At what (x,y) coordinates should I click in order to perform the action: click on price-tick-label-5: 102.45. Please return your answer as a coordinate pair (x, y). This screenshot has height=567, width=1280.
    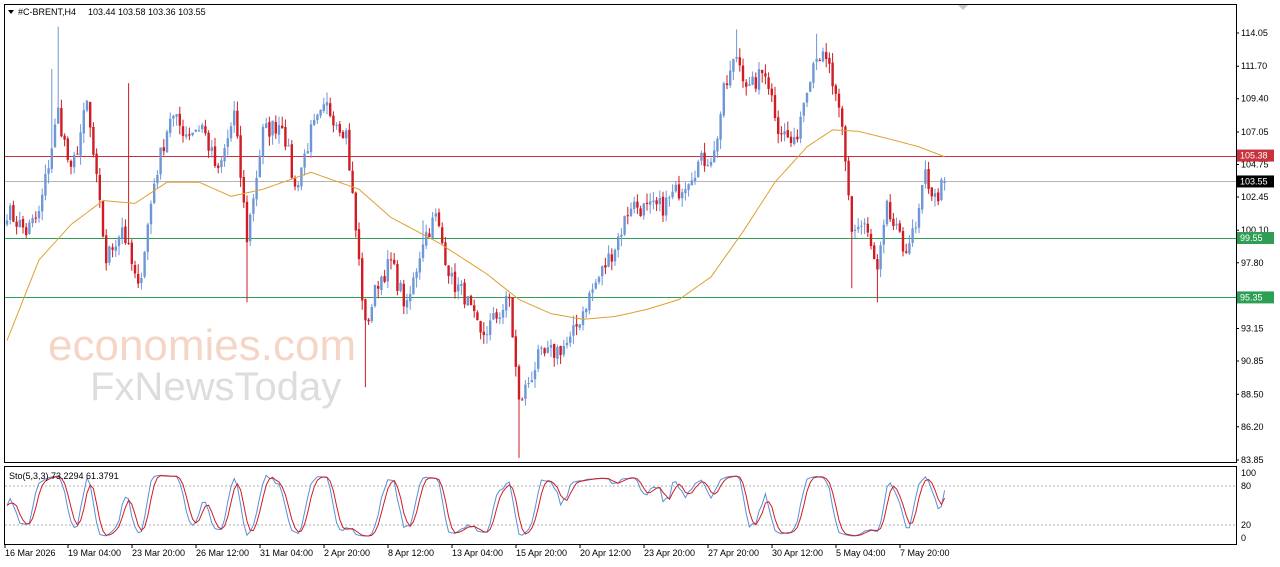
    Looking at the image, I should click on (1255, 197).